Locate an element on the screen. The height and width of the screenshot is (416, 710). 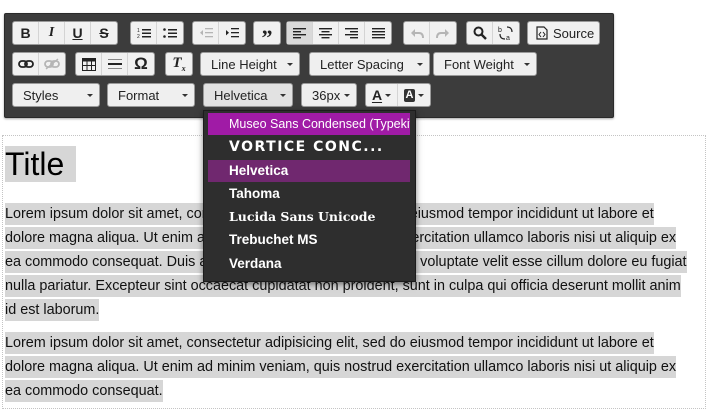
font-weight-label: Font Weight is located at coordinates (479, 64).